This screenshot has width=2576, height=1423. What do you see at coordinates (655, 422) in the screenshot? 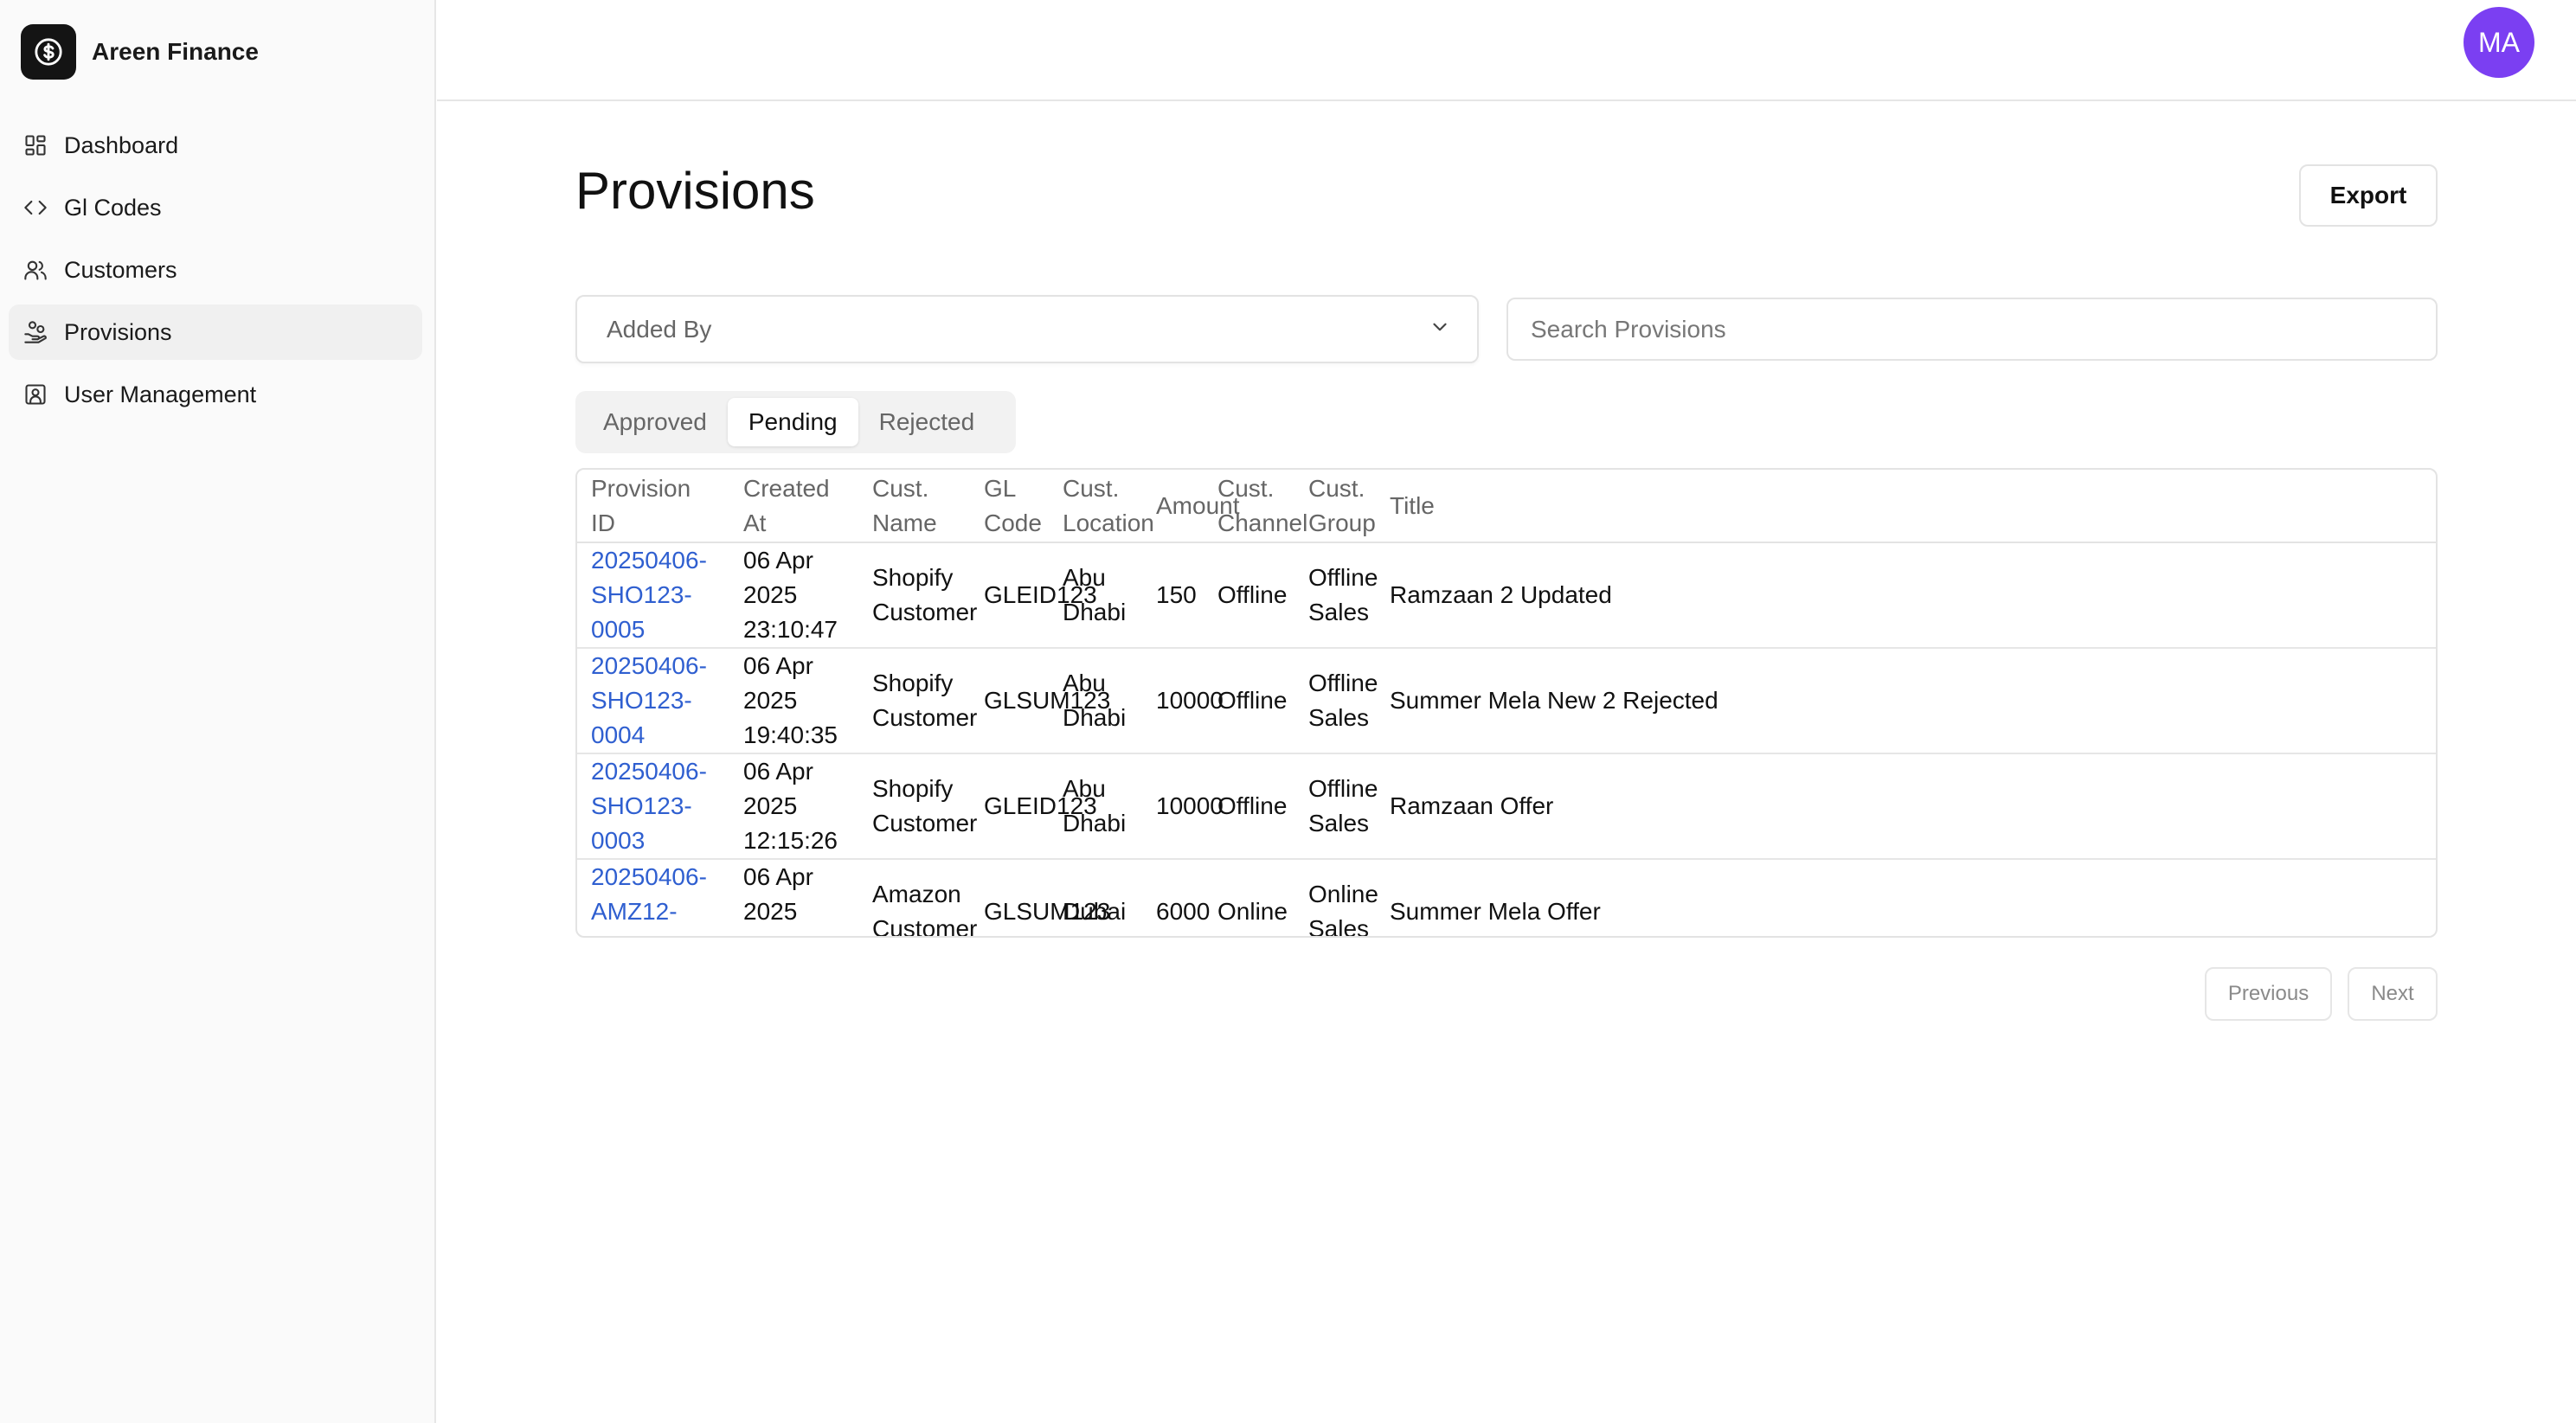
I see `tab-approved: Approved` at bounding box center [655, 422].